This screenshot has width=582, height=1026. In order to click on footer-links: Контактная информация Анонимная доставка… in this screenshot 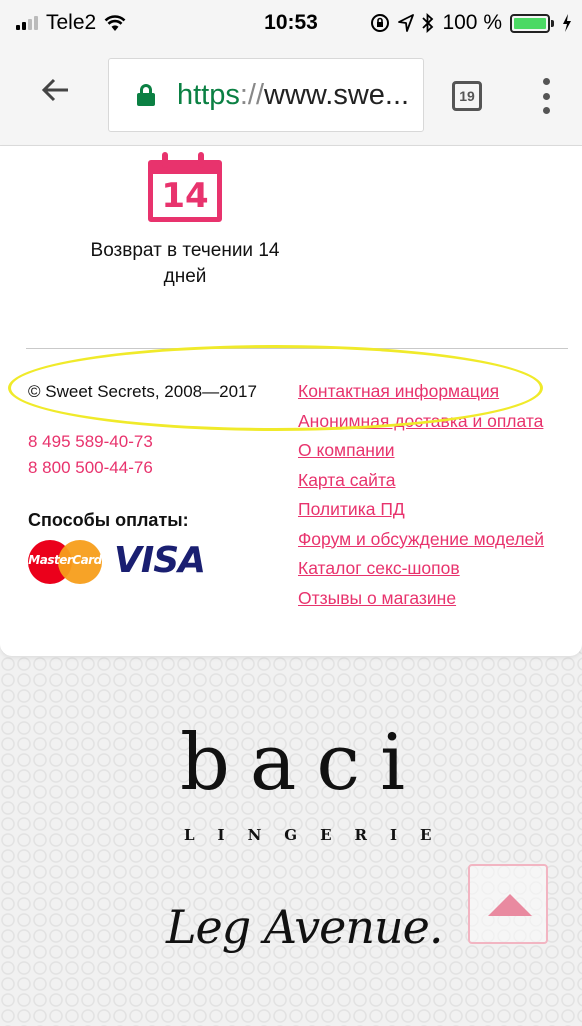, I will do `click(423, 498)`.